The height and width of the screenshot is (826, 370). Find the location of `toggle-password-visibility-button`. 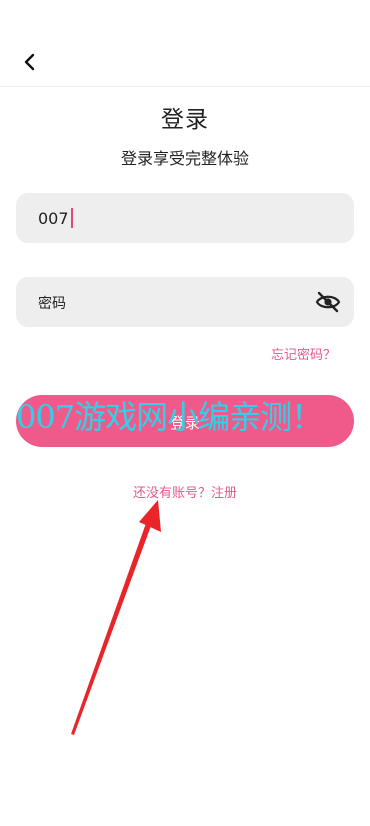

toggle-password-visibility-button is located at coordinates (328, 302).